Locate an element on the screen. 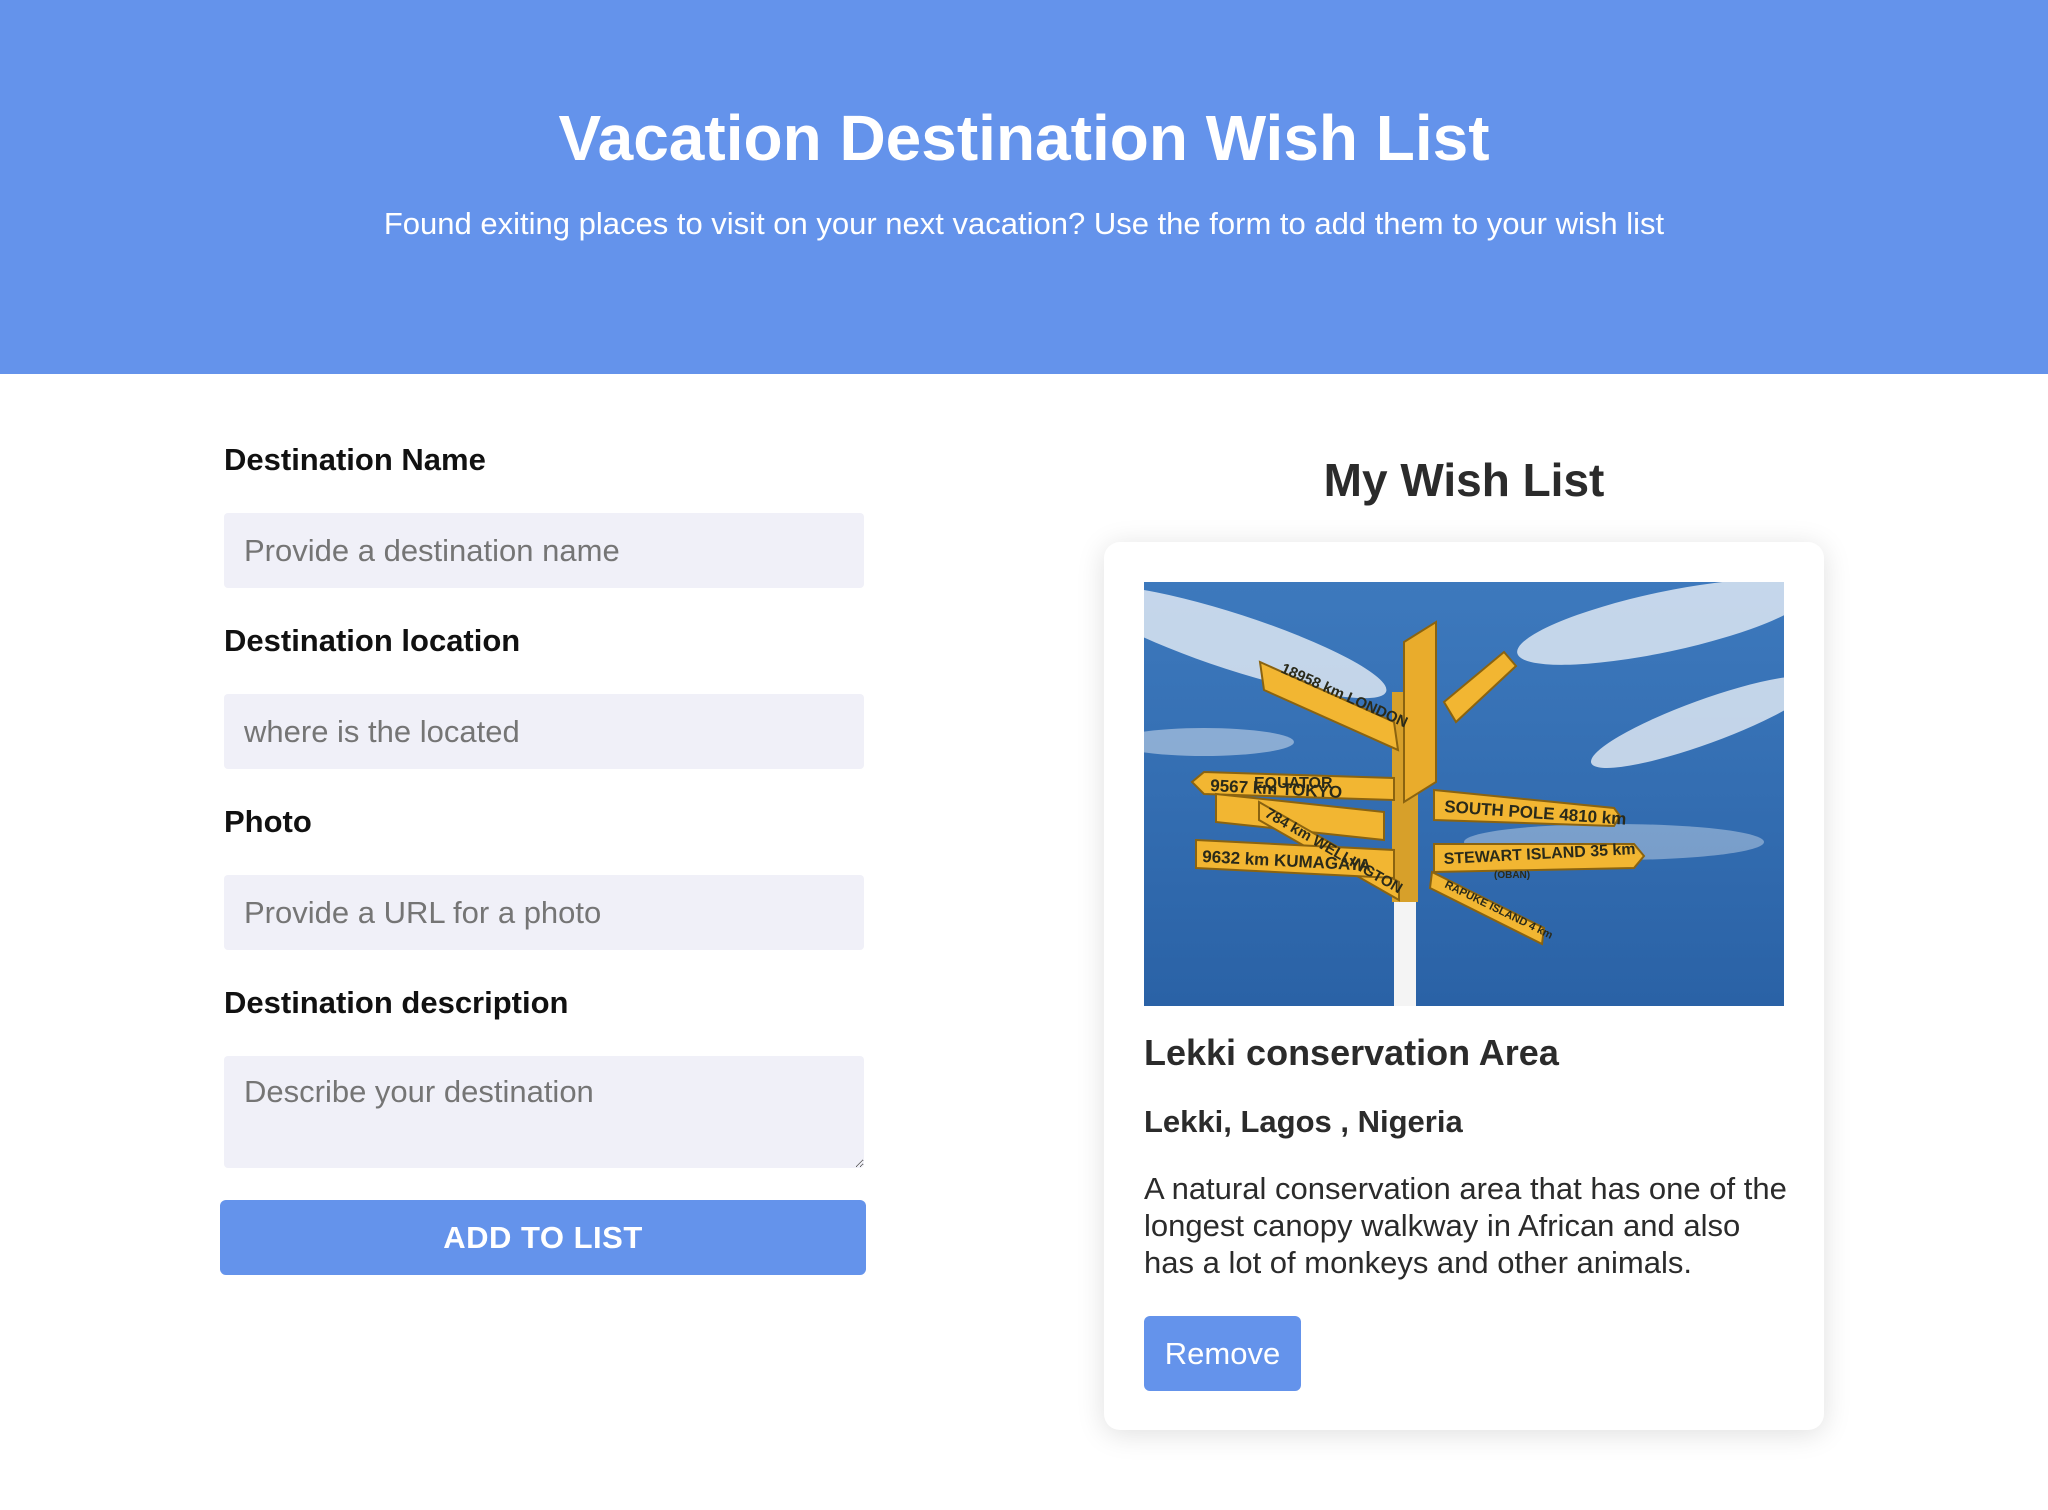  photo-url-input is located at coordinates (544, 912).